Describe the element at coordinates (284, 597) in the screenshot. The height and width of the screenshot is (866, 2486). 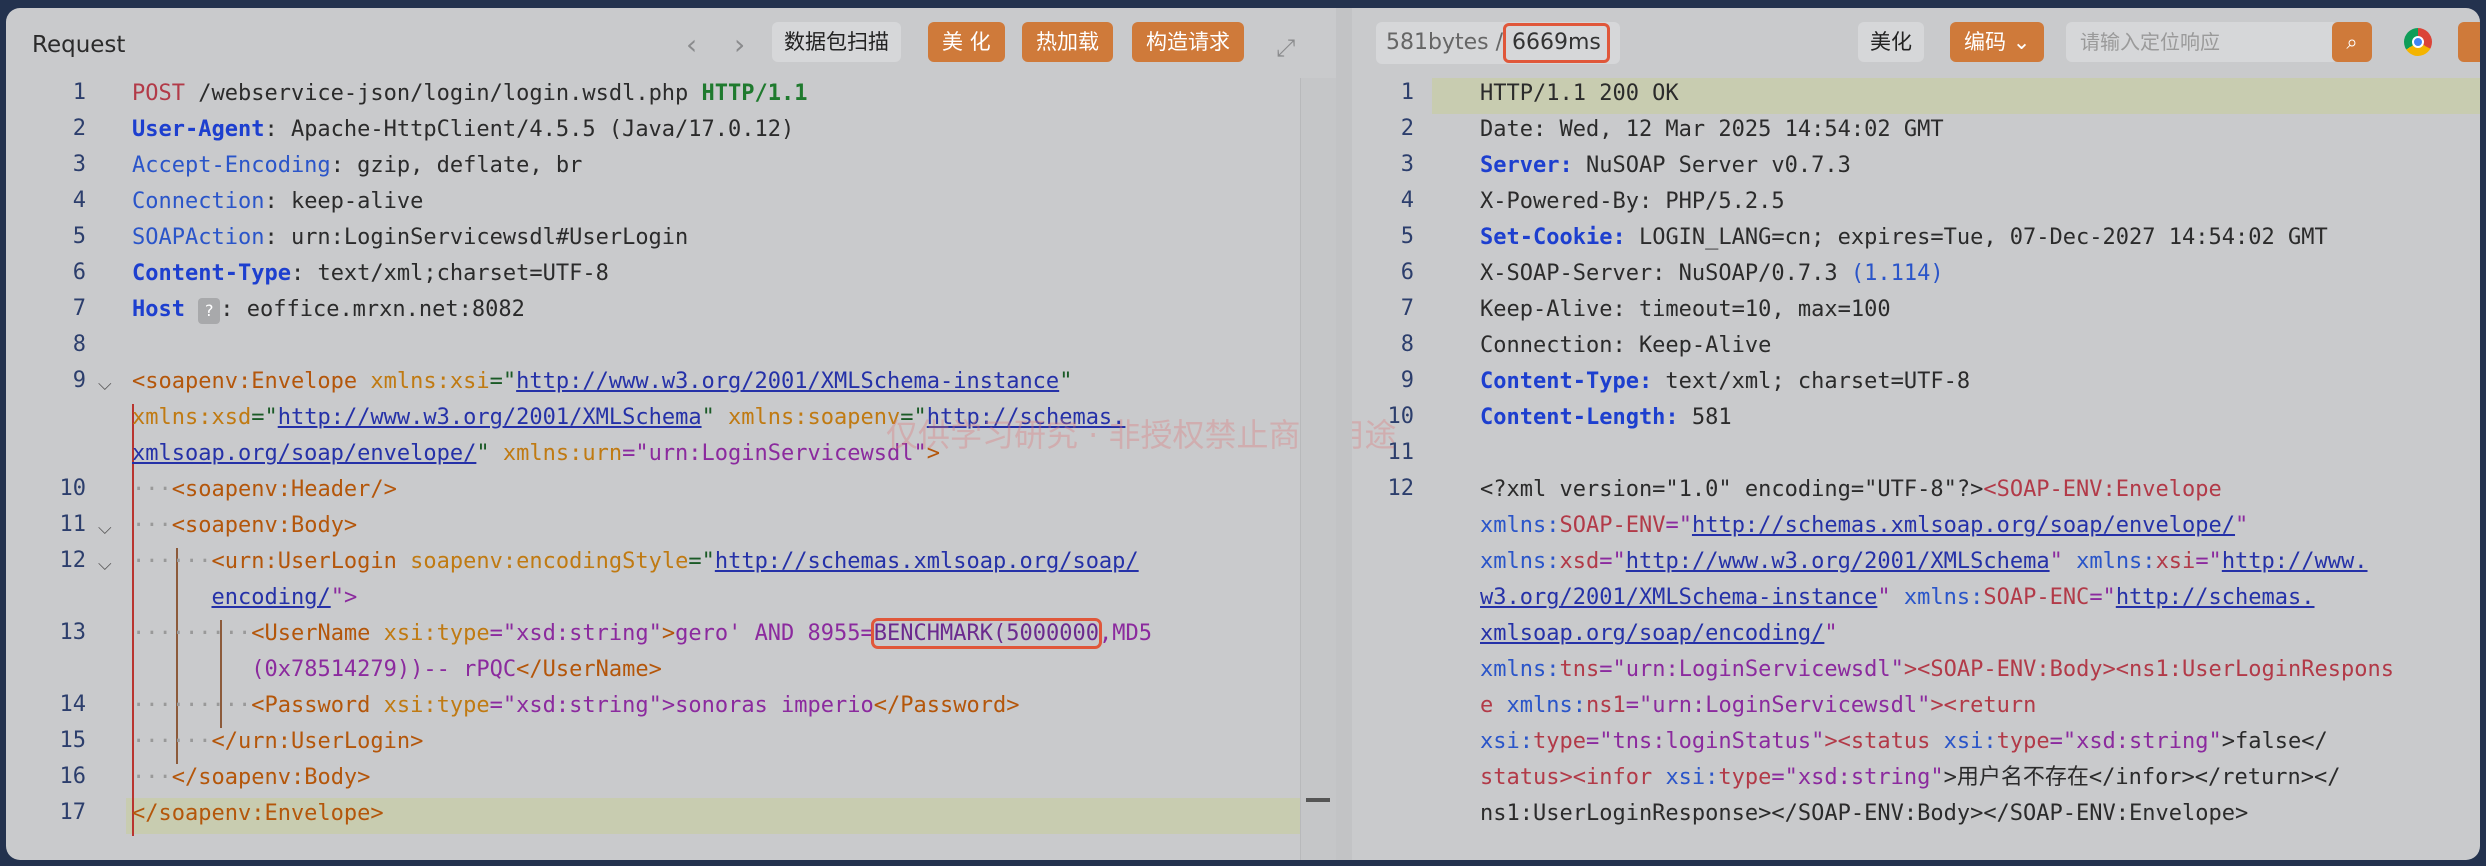
I see `request-line: encoding/">` at that location.